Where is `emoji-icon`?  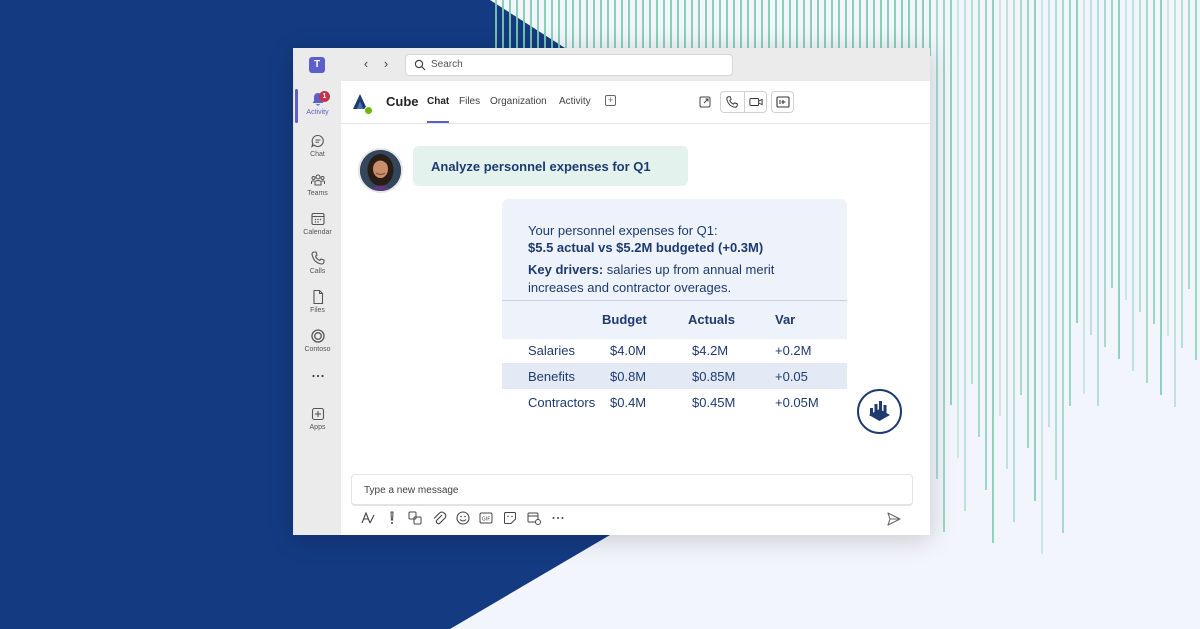
emoji-icon is located at coordinates (463, 518).